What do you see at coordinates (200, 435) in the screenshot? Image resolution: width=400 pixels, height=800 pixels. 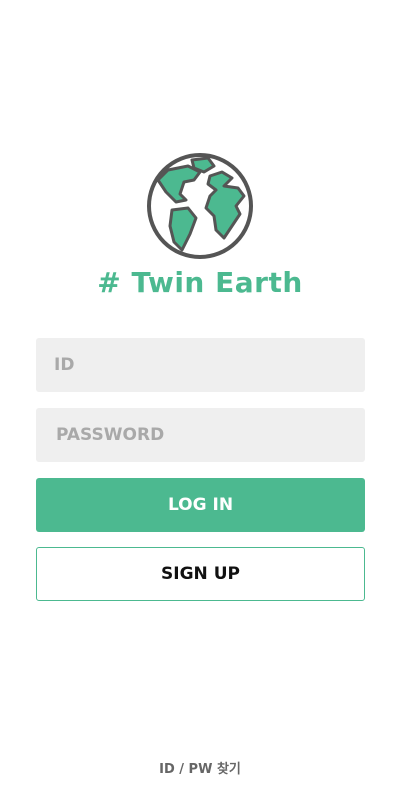 I see `password-input` at bounding box center [200, 435].